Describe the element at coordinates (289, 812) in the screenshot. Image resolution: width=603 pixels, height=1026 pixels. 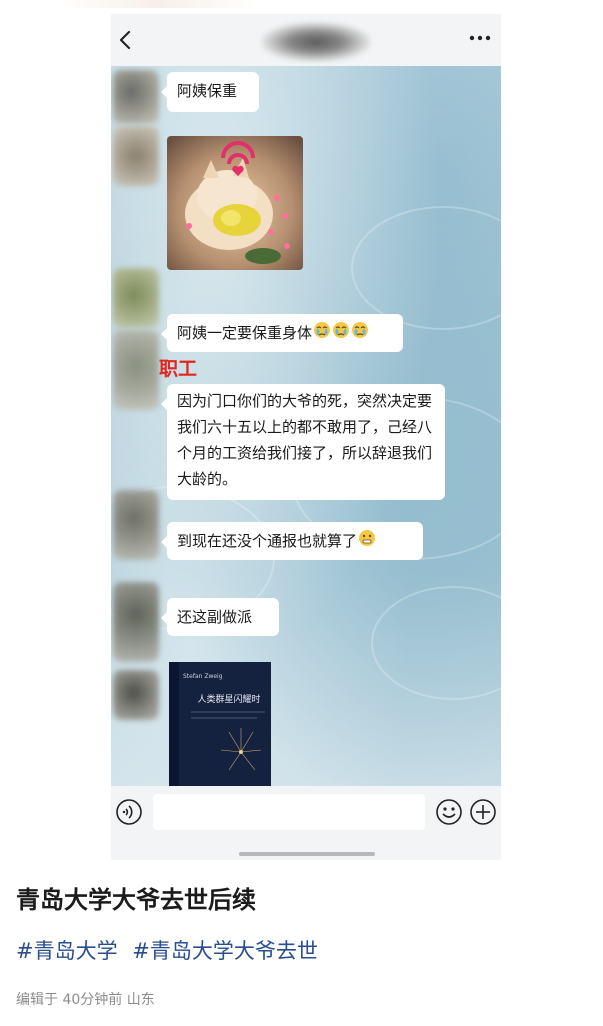
I see `message-input` at that location.